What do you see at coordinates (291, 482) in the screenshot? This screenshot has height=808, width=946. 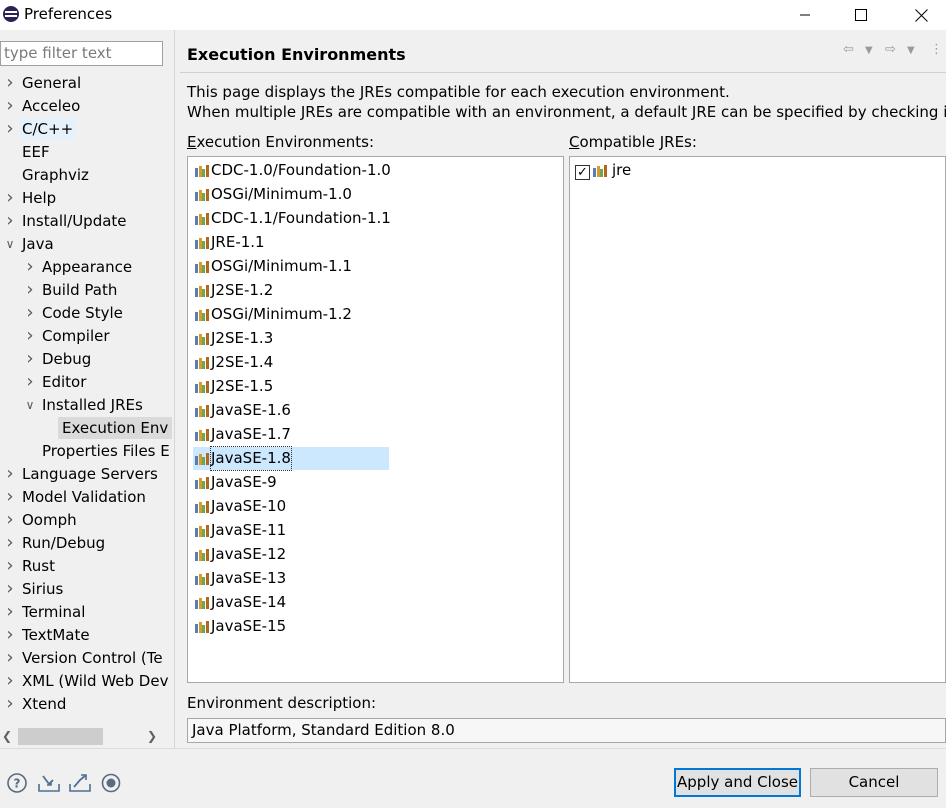 I see `environment-row: JavaSE-9` at bounding box center [291, 482].